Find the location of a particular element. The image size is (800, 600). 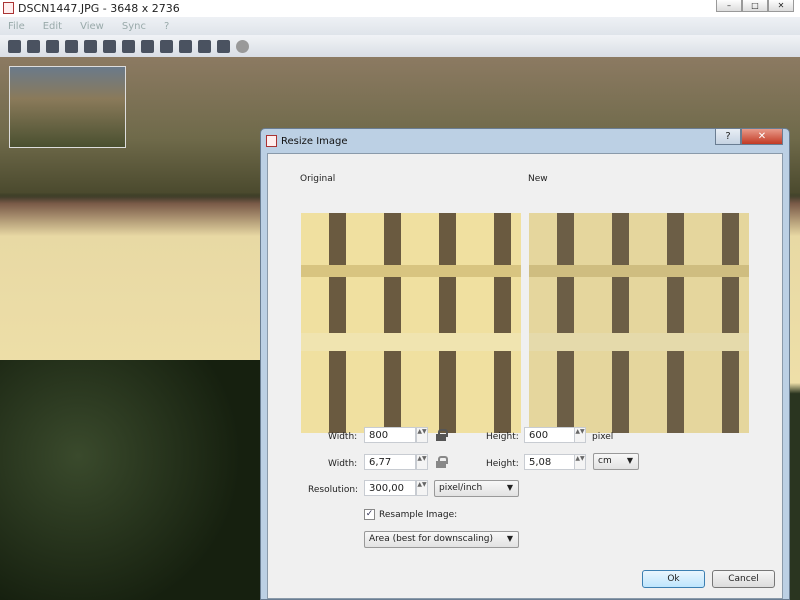

resample-method-select: Area (best for downscaling) ▼ is located at coordinates (441, 539).